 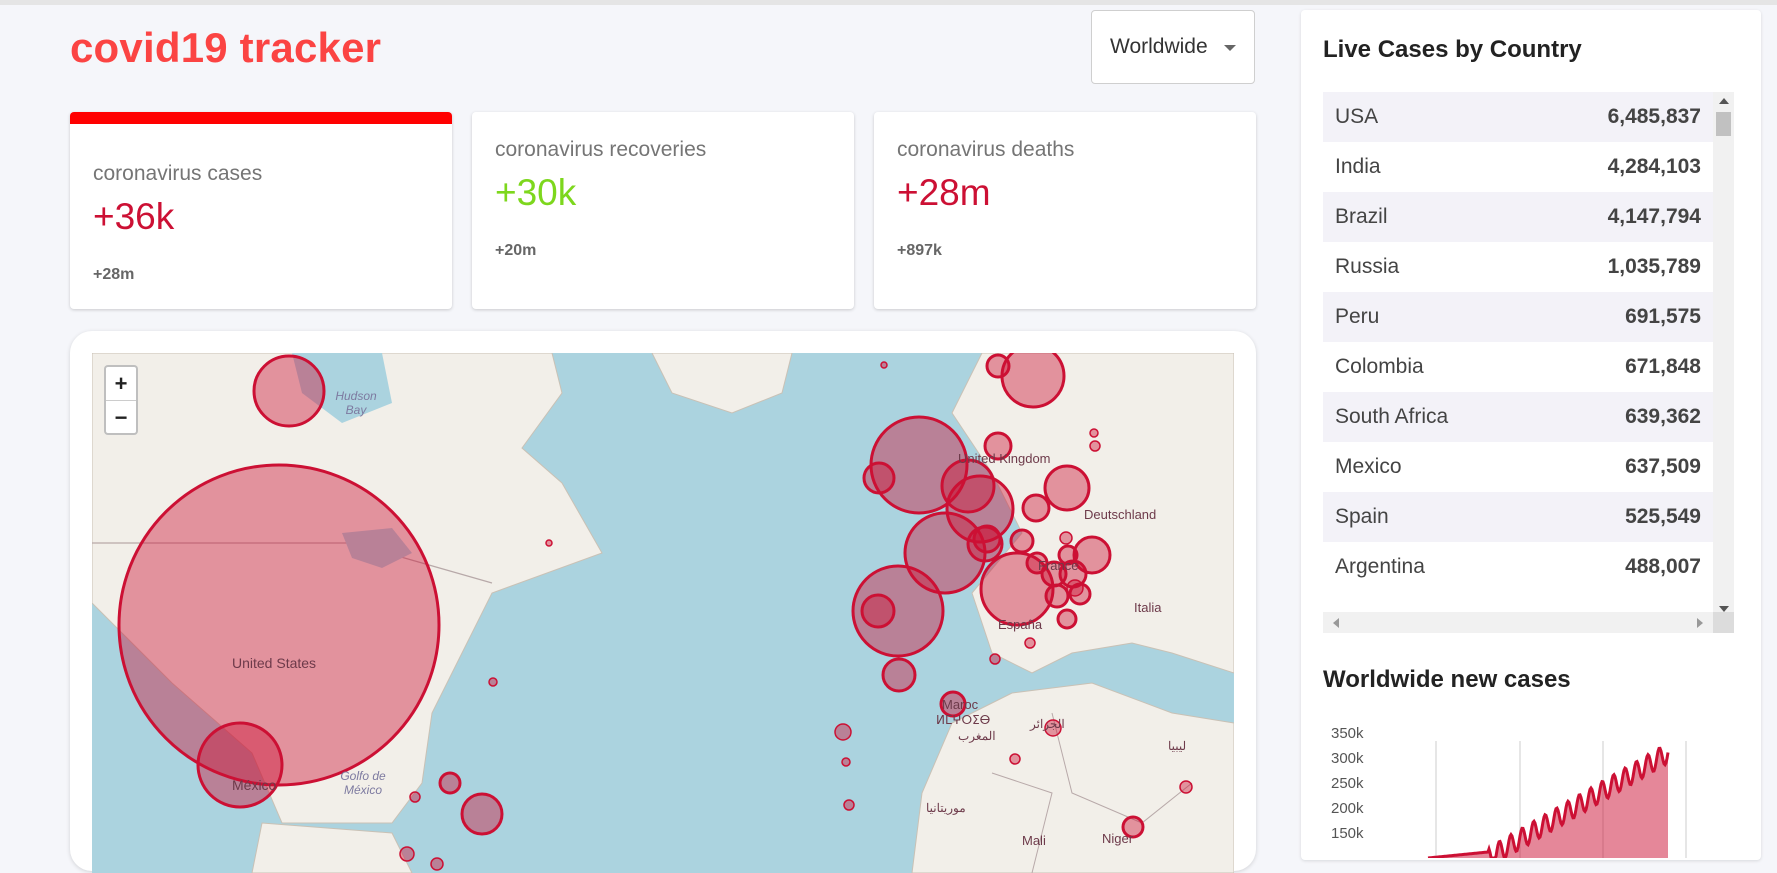 I want to click on new-cases-chart: 350k 300k 250k 200k 150k, so click(x=1509, y=791).